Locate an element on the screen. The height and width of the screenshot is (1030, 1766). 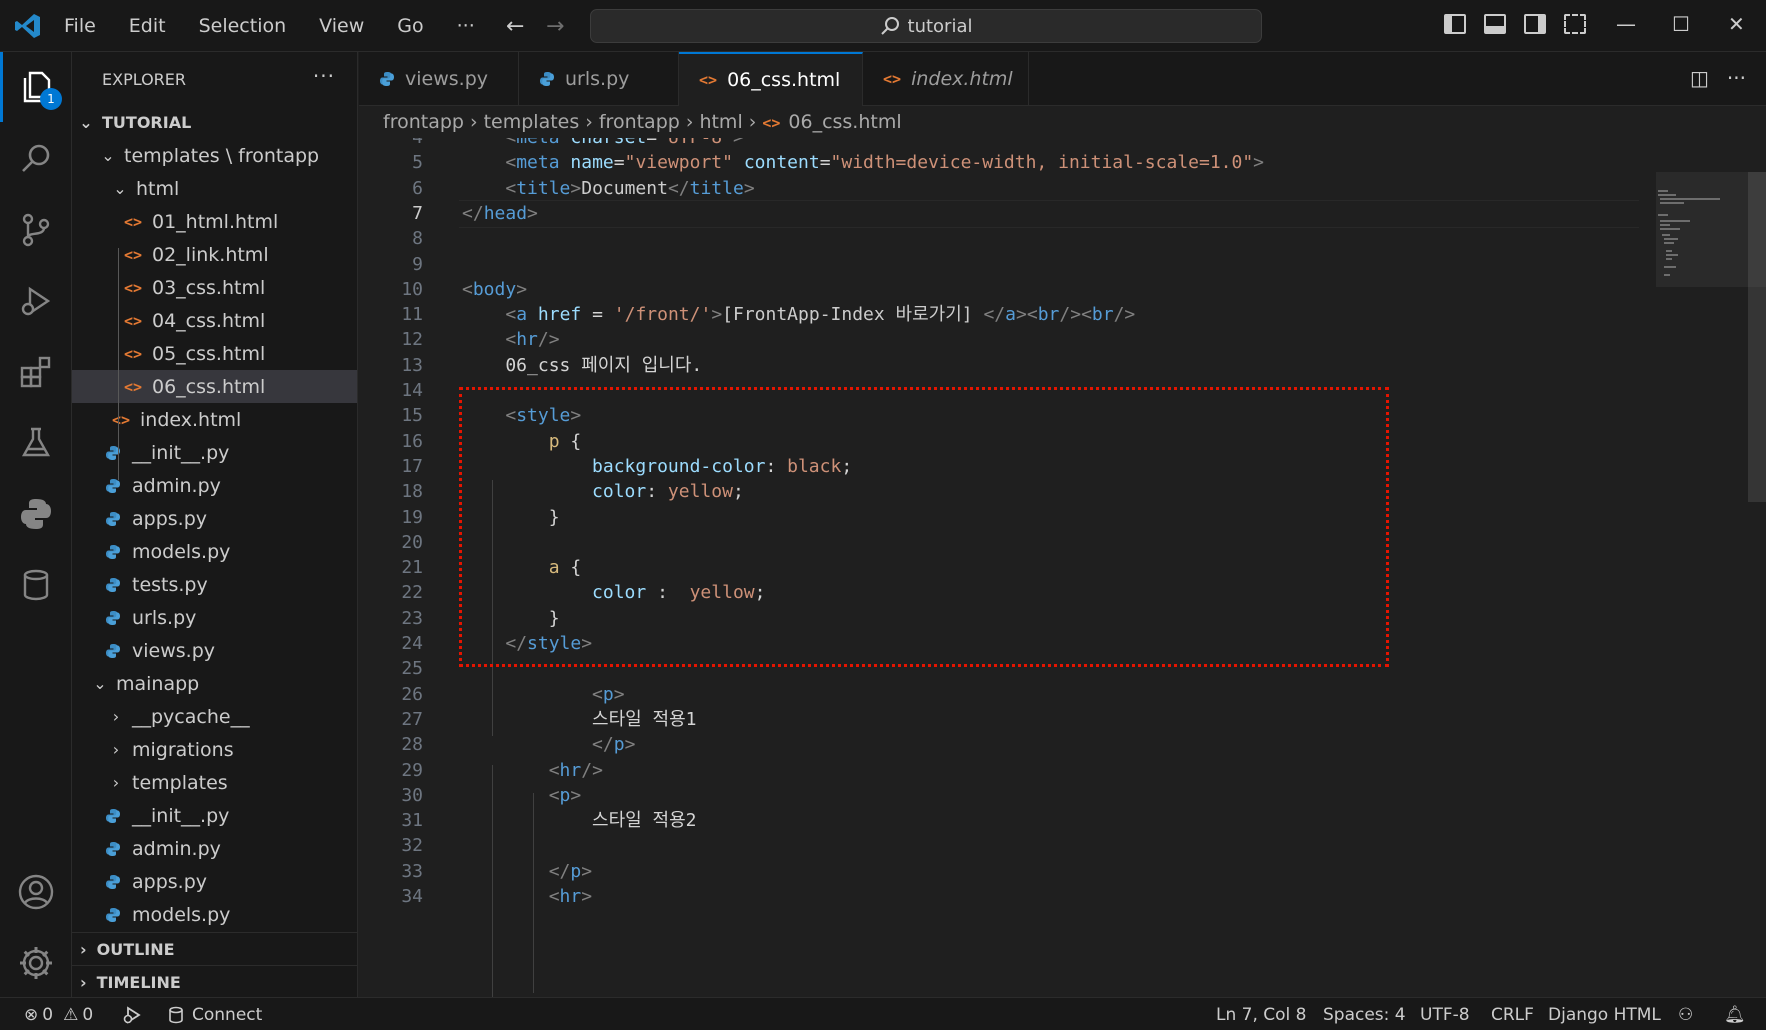
python-activity is located at coordinates (36, 514).